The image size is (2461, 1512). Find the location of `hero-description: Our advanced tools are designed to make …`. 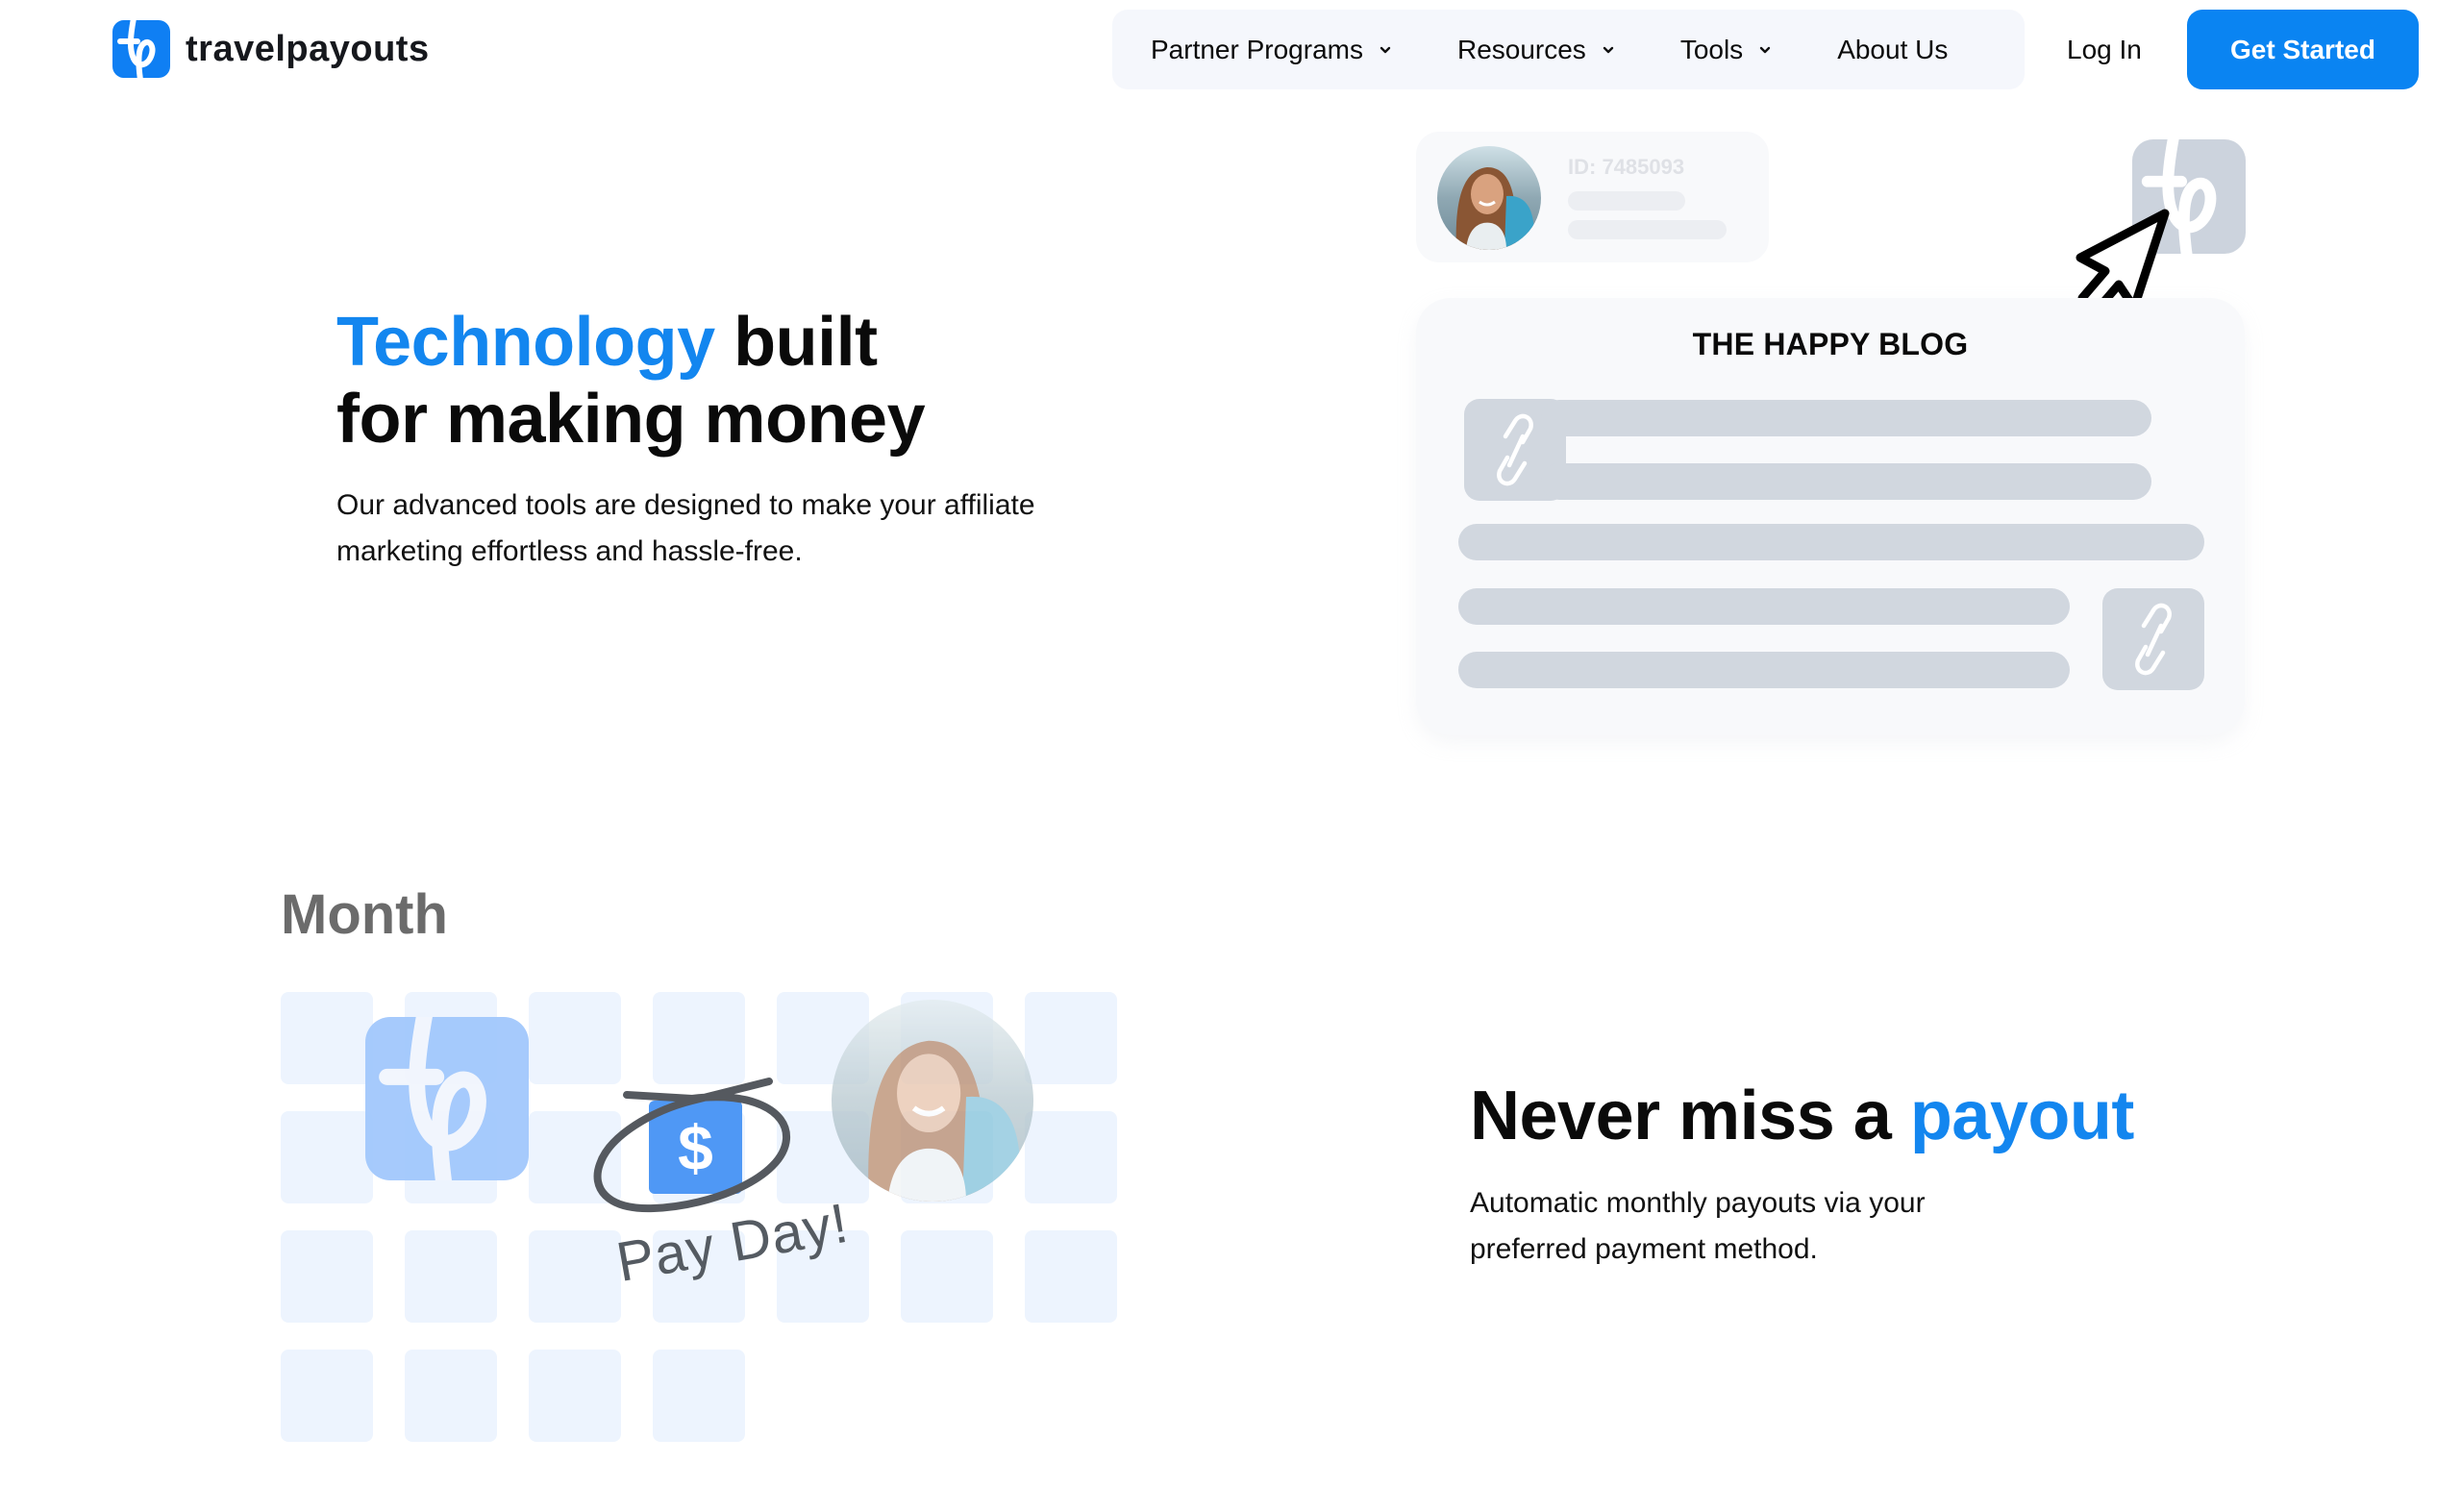

hero-description: Our advanced tools are designed to make … is located at coordinates (685, 528).